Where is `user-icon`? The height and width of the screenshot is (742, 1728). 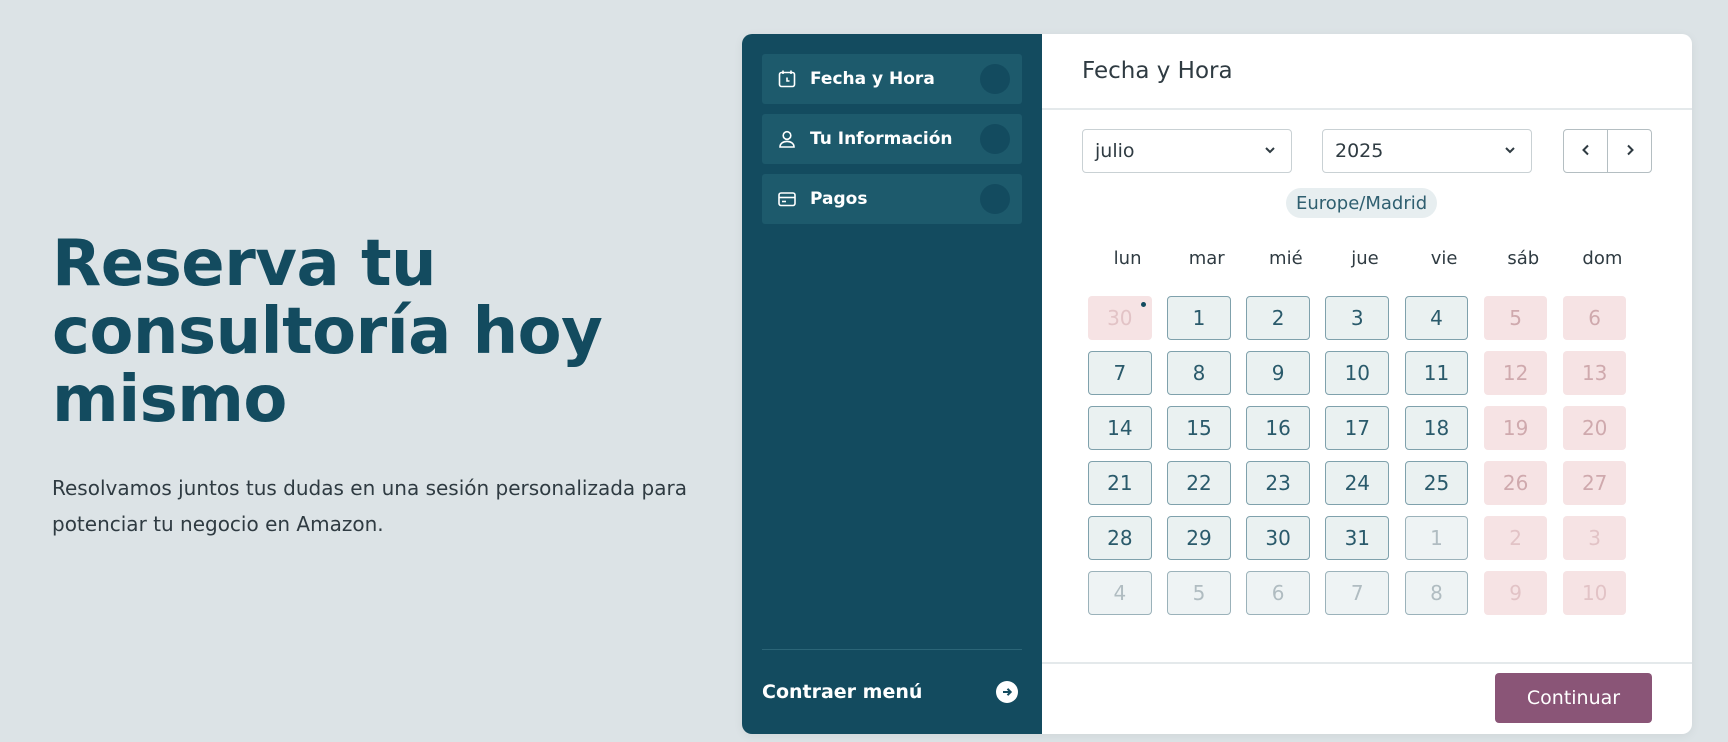 user-icon is located at coordinates (787, 139).